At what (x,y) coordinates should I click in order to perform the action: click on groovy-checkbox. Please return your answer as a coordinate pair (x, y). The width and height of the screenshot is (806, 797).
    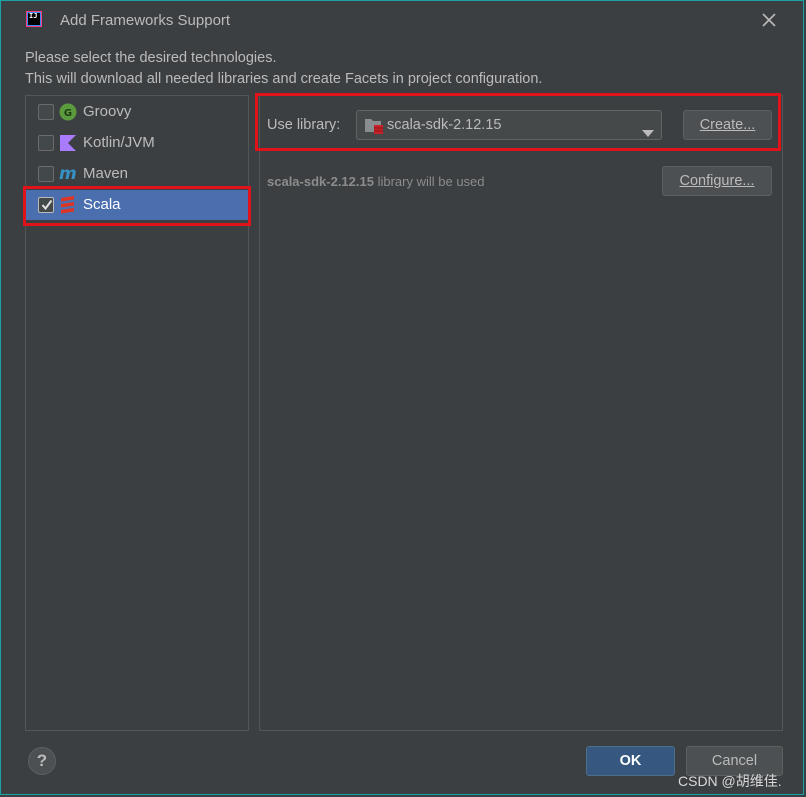
    Looking at the image, I should click on (46, 112).